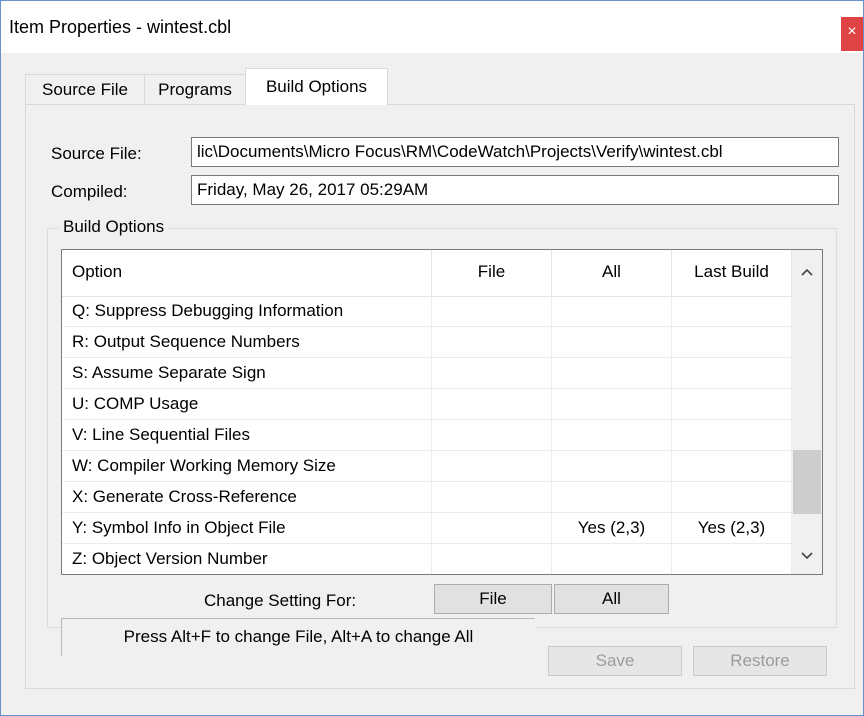  I want to click on save-button: Save, so click(615, 661).